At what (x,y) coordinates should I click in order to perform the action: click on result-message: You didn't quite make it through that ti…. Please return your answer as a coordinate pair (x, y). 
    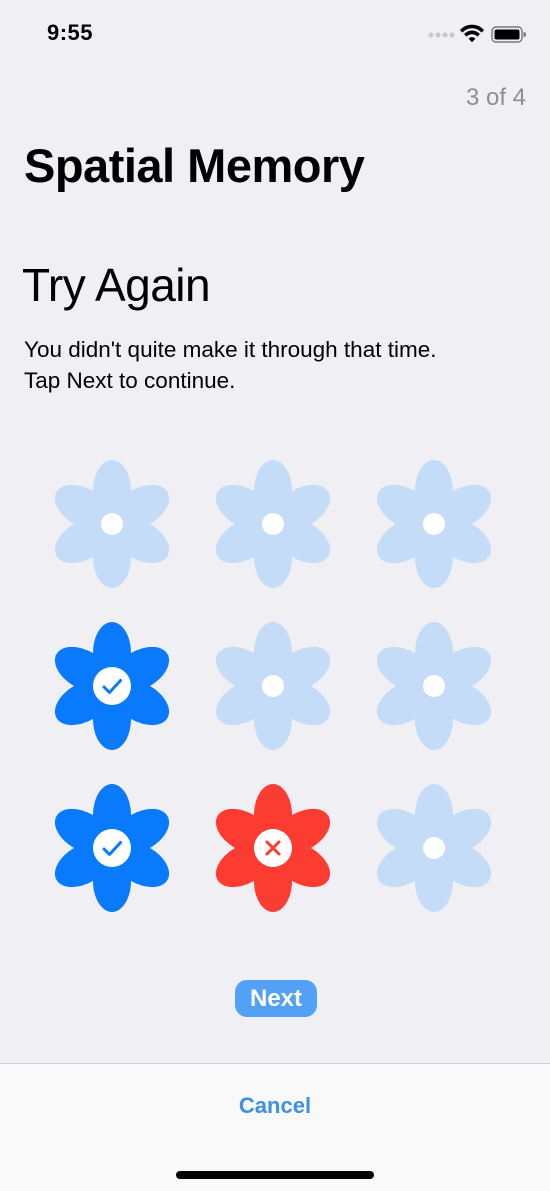
    Looking at the image, I should click on (274, 365).